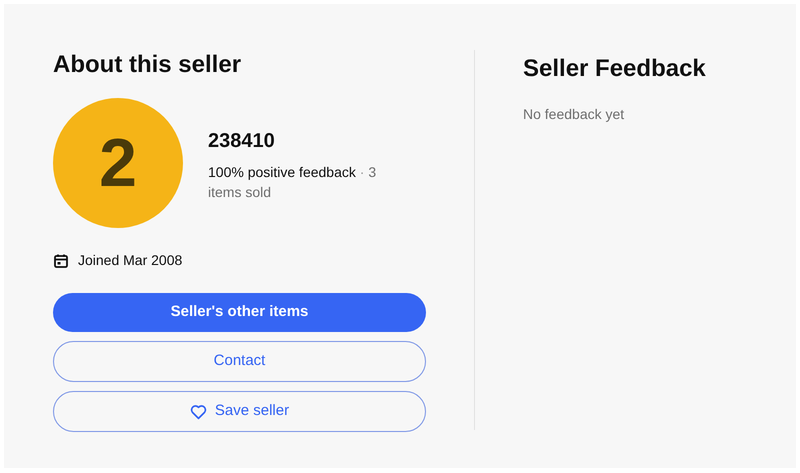  What do you see at coordinates (614, 69) in the screenshot?
I see `feedback-title: Seller Feedback` at bounding box center [614, 69].